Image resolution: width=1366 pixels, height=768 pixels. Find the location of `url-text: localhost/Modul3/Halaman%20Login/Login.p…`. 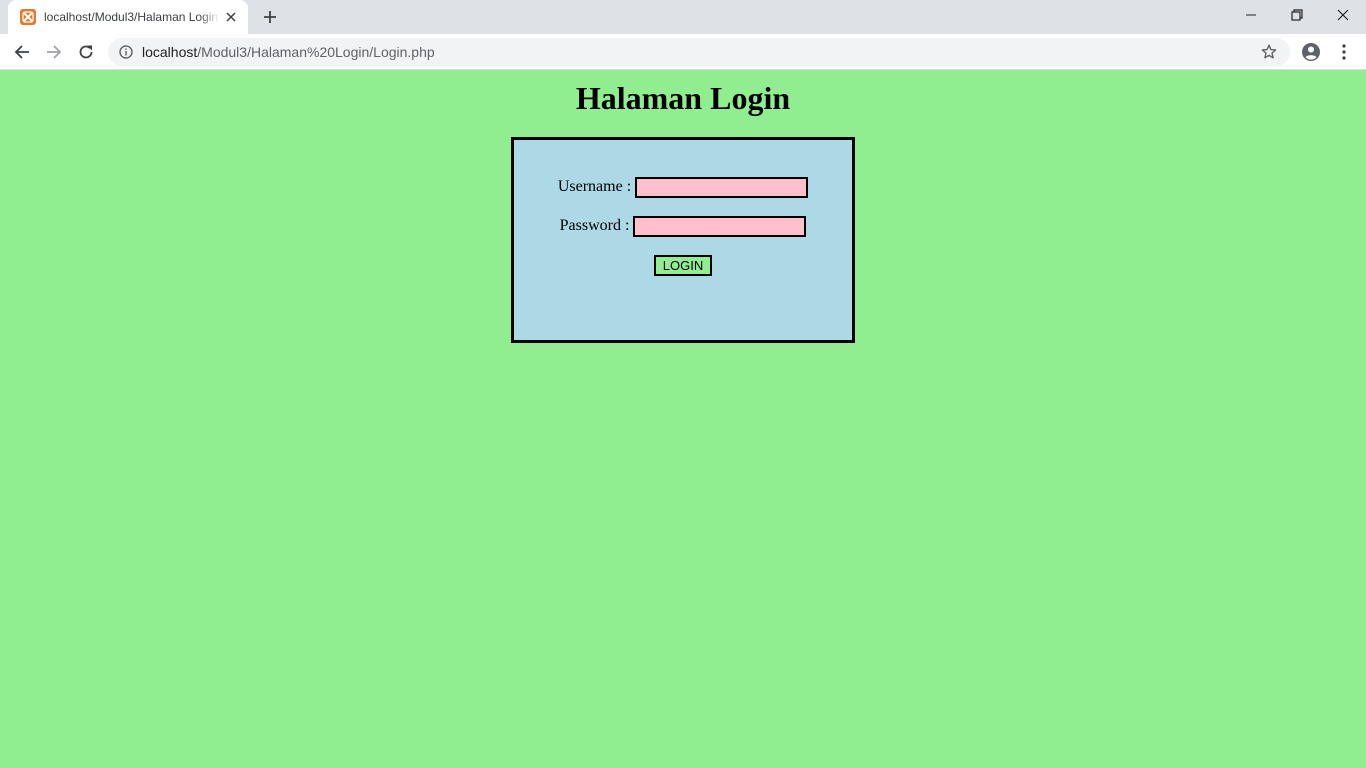

url-text: localhost/Modul3/Halaman%20Login/Login.p… is located at coordinates (288, 52).